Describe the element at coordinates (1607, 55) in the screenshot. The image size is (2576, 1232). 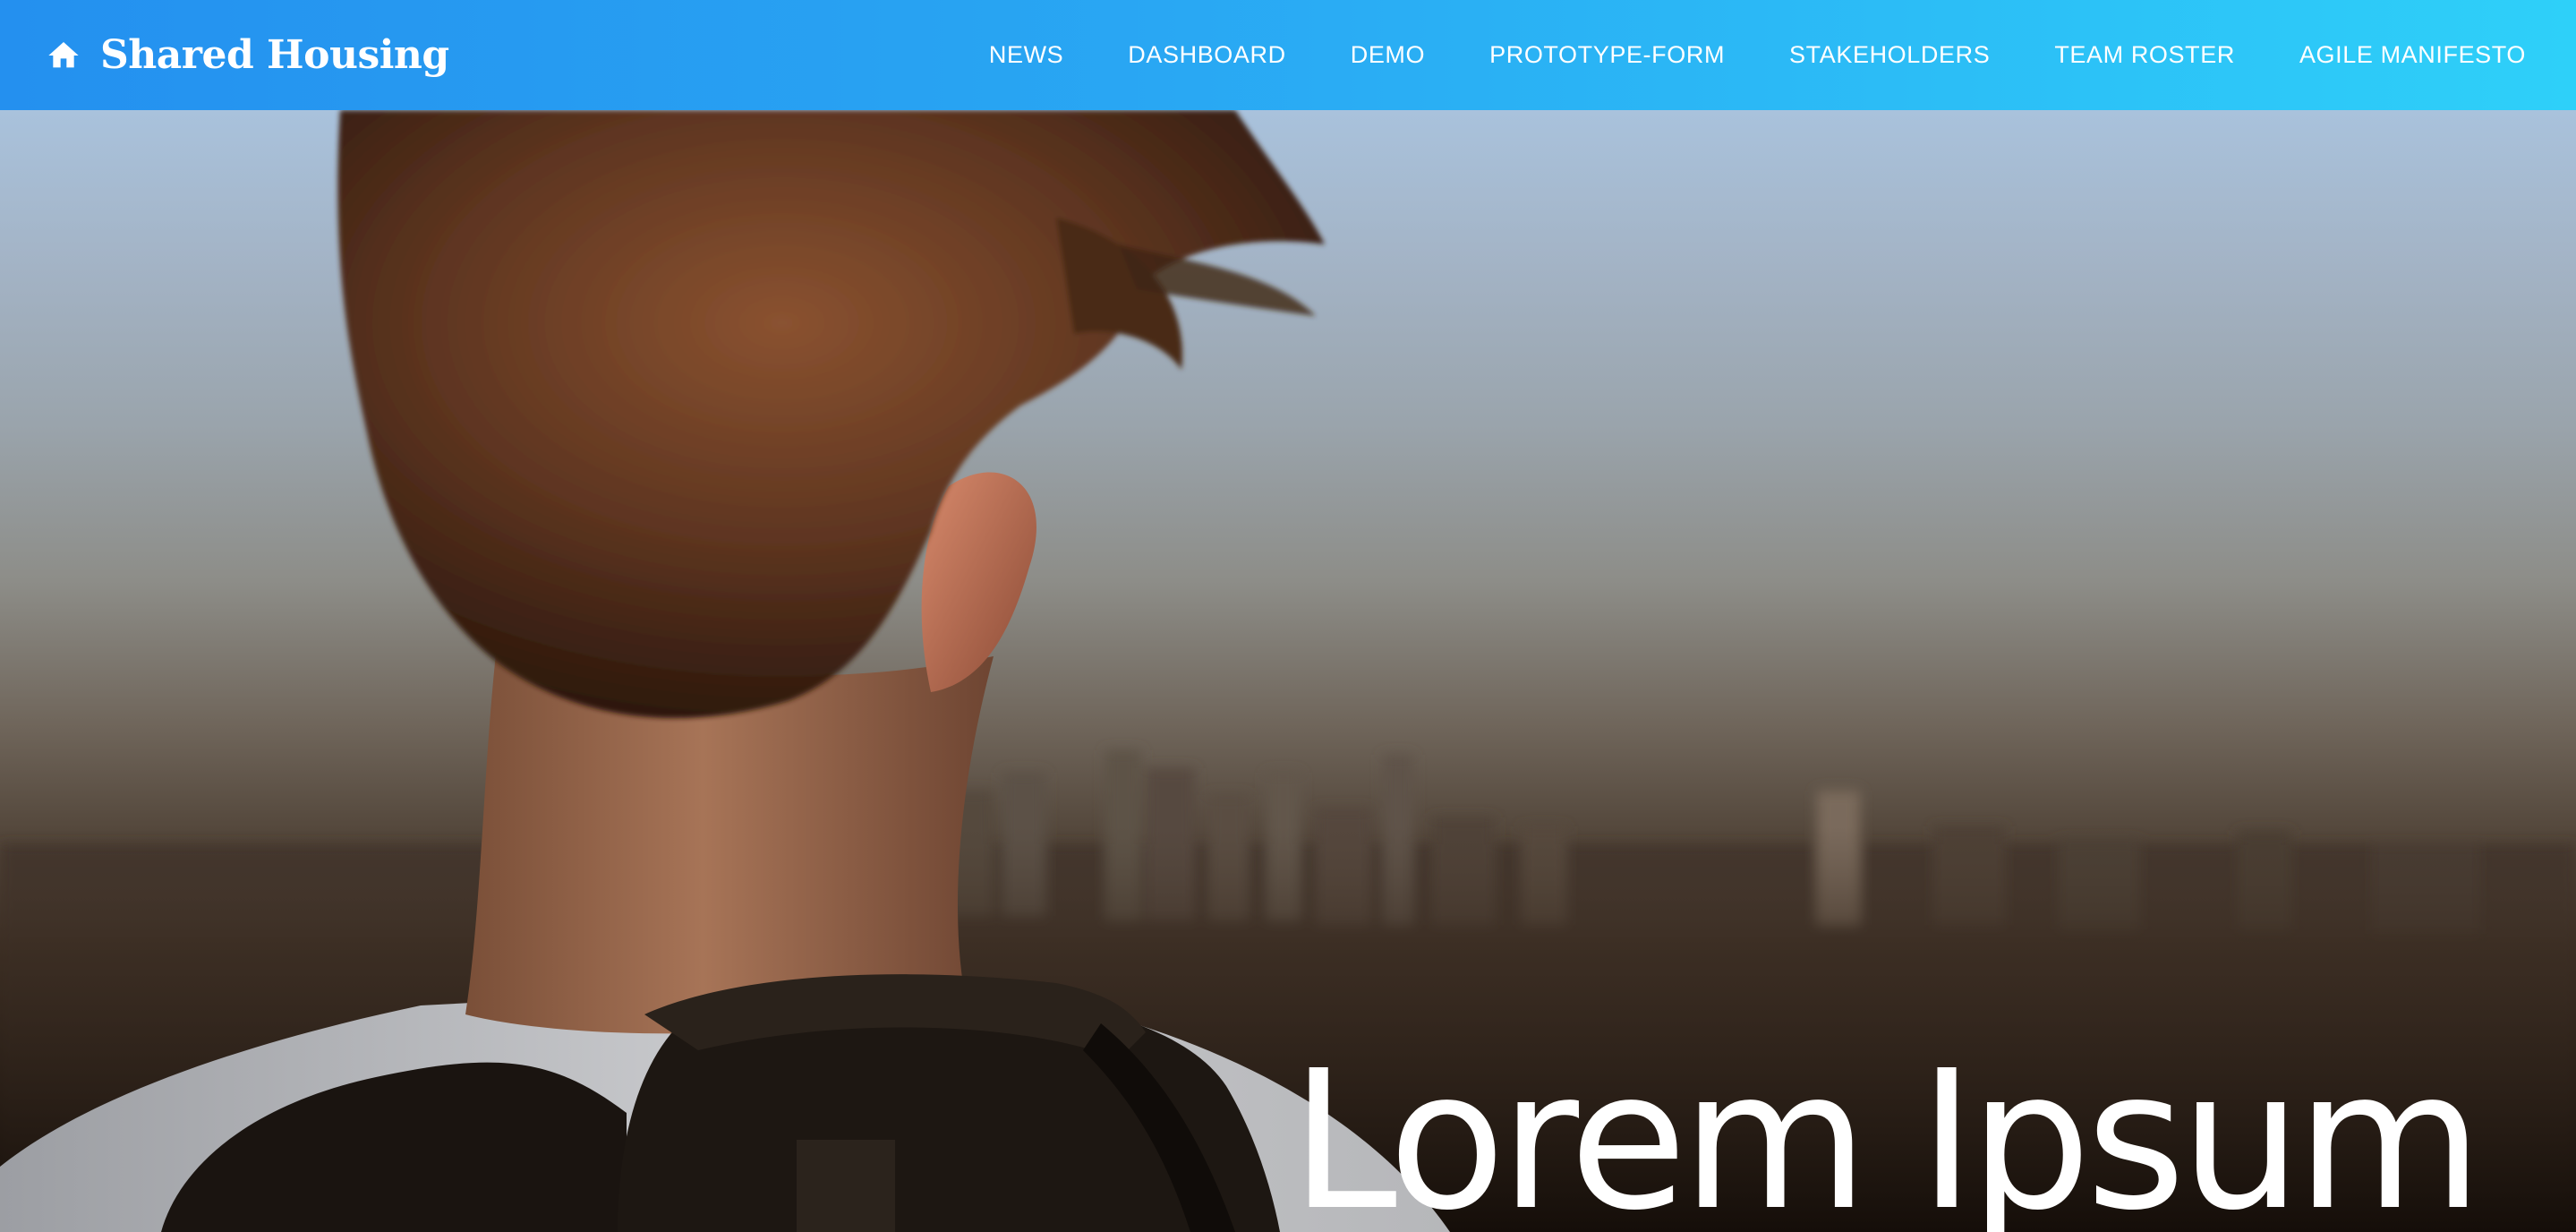
I see `nav-link-prototype-form: PROTOTYPE-FORM` at that location.